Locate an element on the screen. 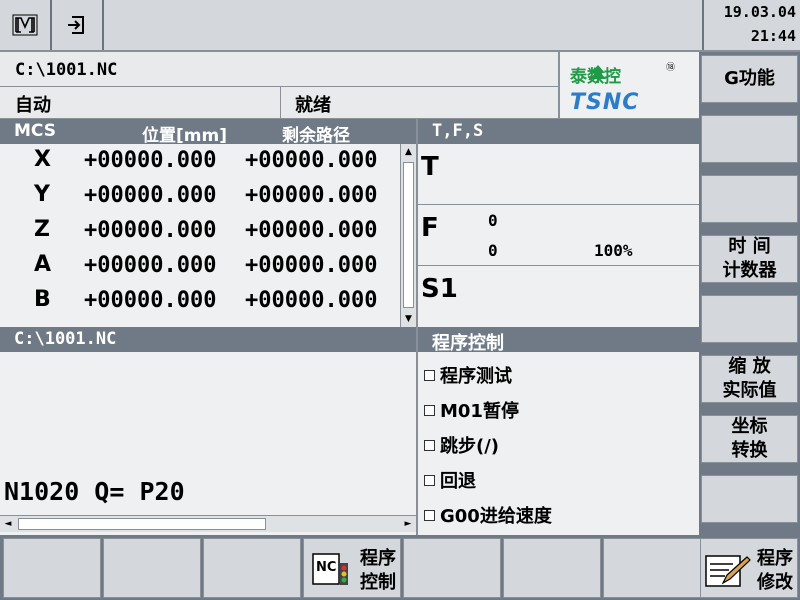 Image resolution: width=800 pixels, height=600 pixels. option-g00-feed: G00进给速度 is located at coordinates (488, 515).